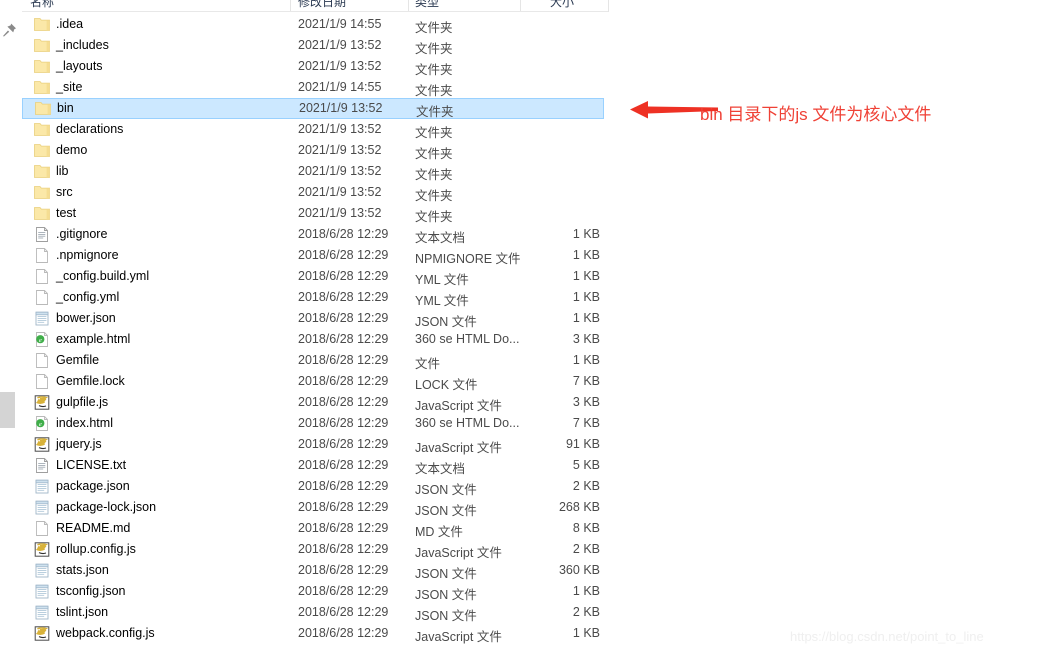  I want to click on table-row: _layouts 2021/1/9 13:52 文件夹, so click(313, 66).